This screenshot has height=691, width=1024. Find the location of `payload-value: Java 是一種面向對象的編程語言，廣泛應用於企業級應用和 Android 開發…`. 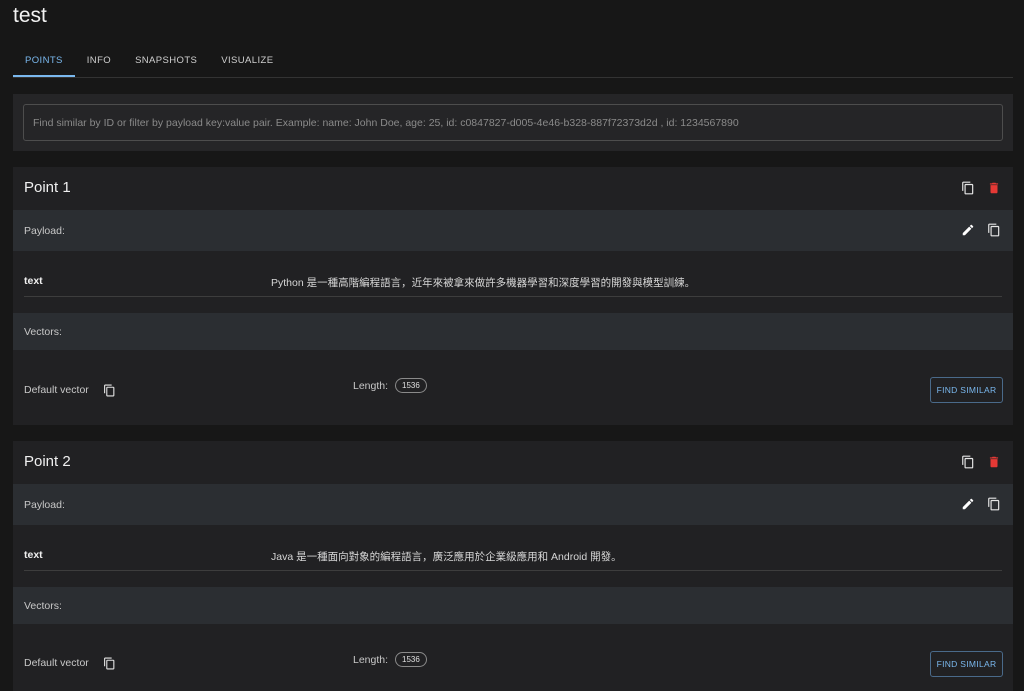

payload-value: Java 是一種面向對象的編程語言，廣泛應用於企業級應用和 Android 開發… is located at coordinates (446, 557).